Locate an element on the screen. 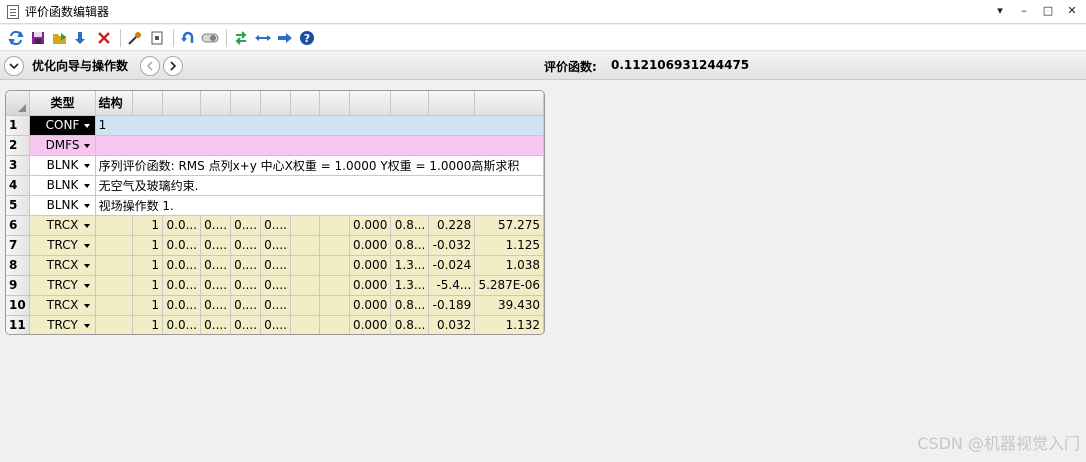 The height and width of the screenshot is (462, 1086). grid-cell: 57.275 is located at coordinates (509, 225).